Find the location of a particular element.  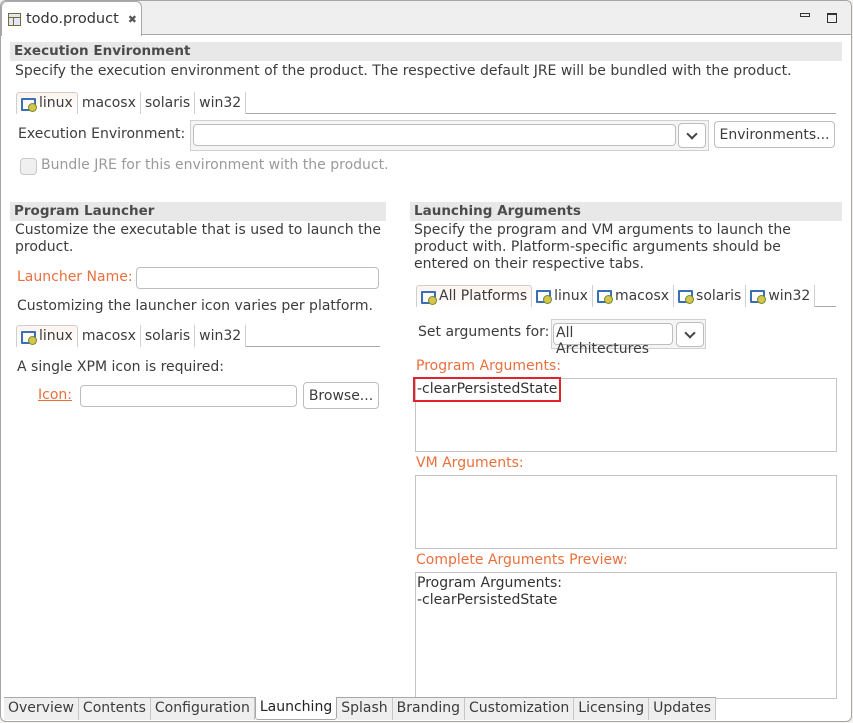

launcher-tab-macosx: macosx is located at coordinates (109, 336).